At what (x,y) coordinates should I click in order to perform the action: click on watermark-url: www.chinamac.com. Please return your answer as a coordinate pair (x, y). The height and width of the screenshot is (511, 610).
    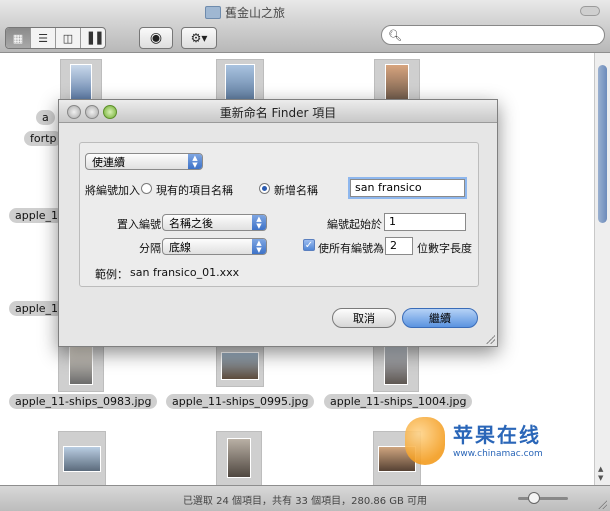
    Looking at the image, I should click on (498, 454).